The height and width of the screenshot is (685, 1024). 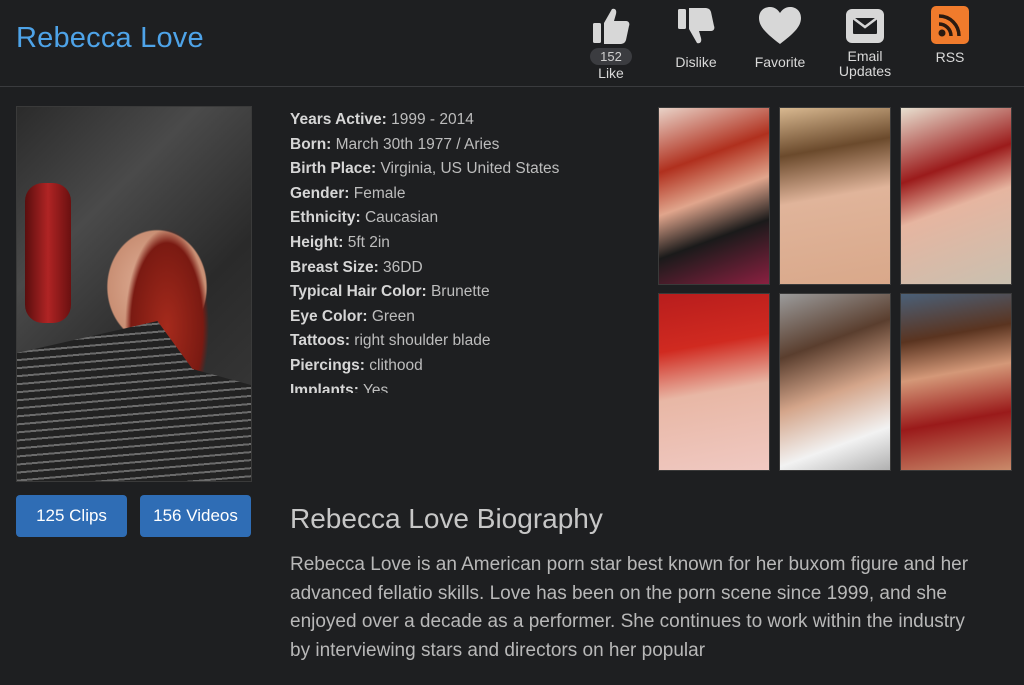 What do you see at coordinates (611, 56) in the screenshot?
I see `like-count: 152` at bounding box center [611, 56].